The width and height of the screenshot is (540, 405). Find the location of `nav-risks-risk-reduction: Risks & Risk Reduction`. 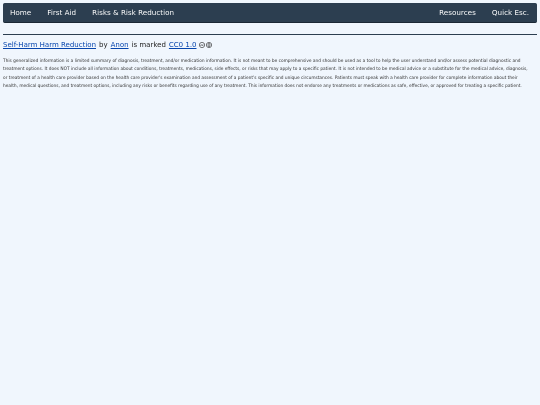

nav-risks-risk-reduction: Risks & Risk Reduction is located at coordinates (133, 13).